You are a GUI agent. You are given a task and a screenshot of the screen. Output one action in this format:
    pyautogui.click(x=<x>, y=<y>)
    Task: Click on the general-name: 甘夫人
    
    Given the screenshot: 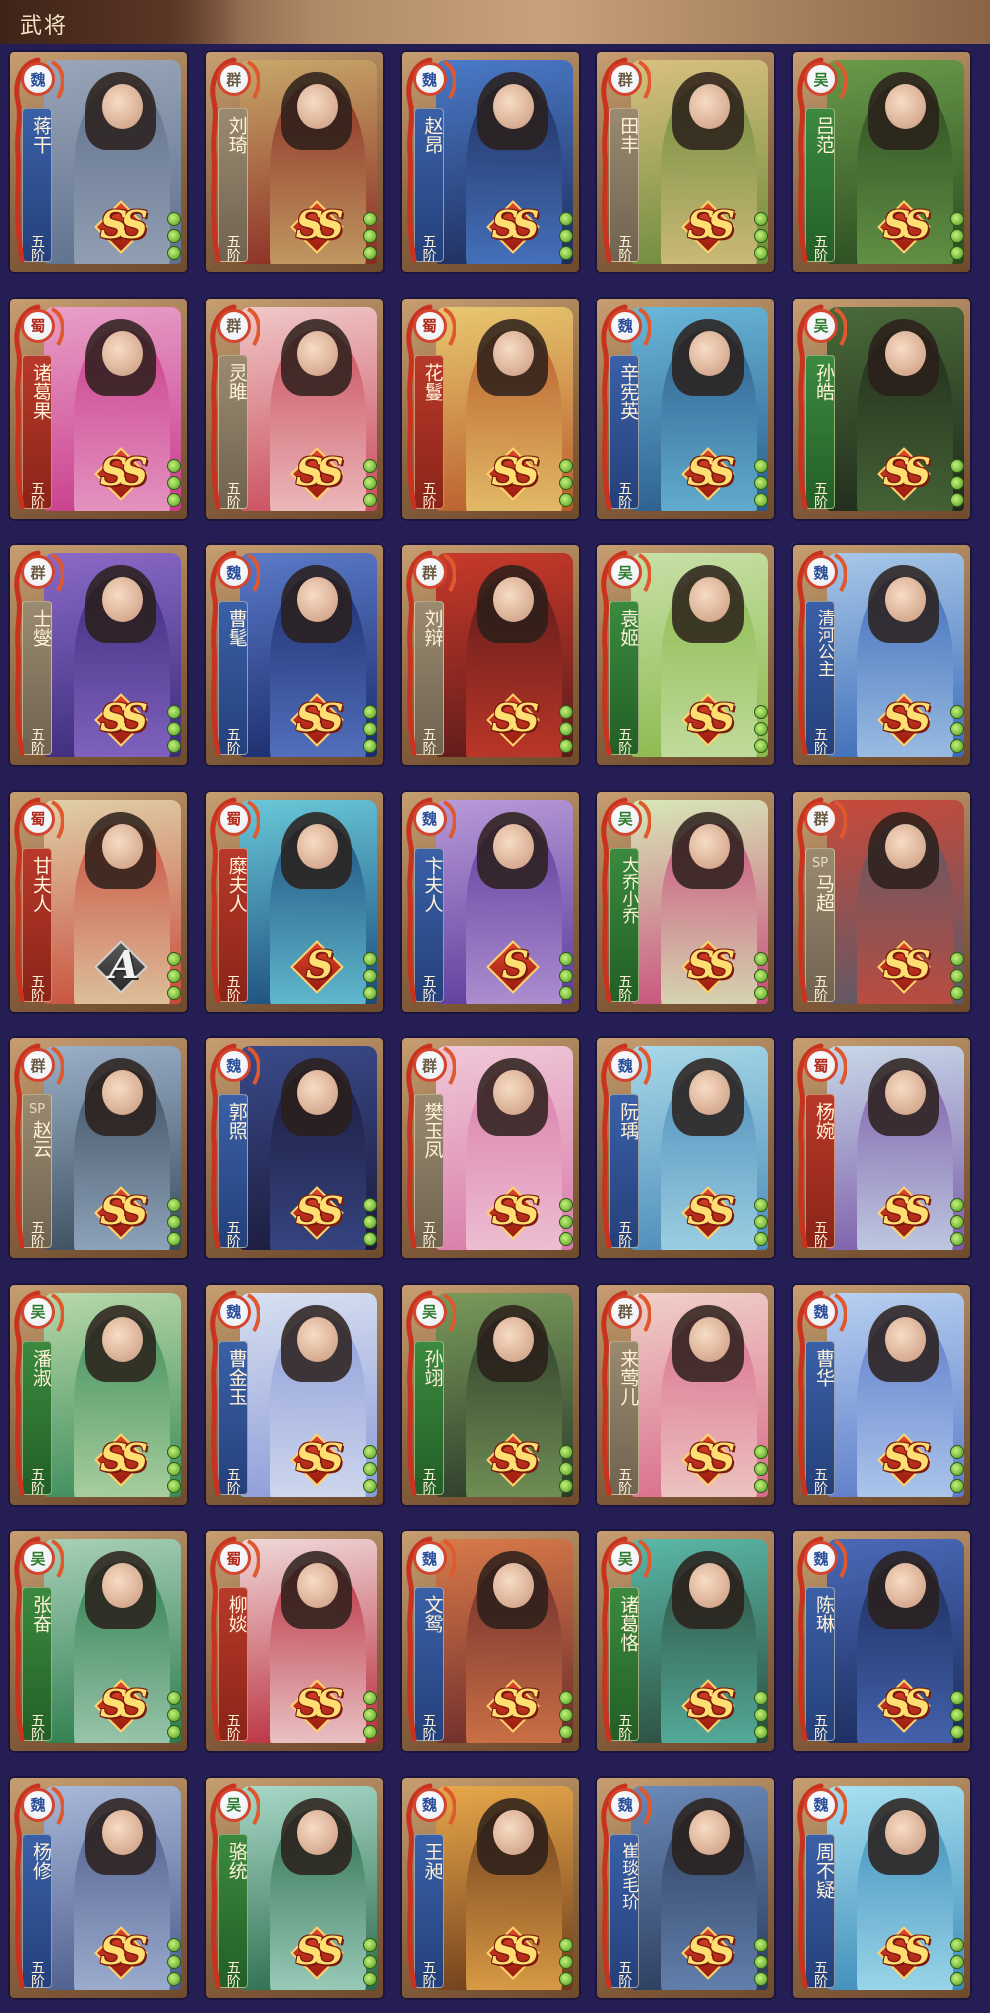 What is the action you would take?
    pyautogui.click(x=37, y=884)
    